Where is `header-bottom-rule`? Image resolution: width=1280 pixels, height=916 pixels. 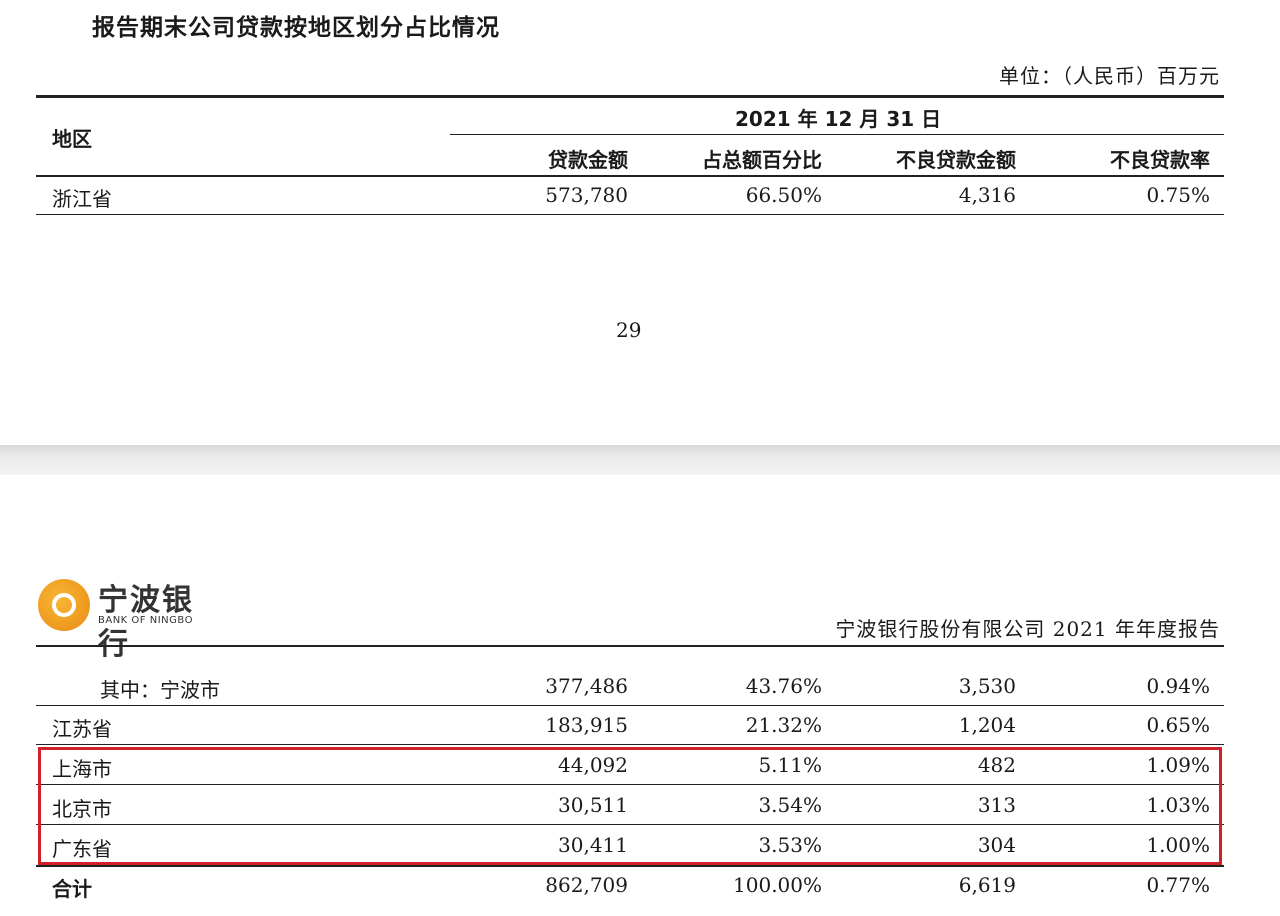 header-bottom-rule is located at coordinates (630, 176).